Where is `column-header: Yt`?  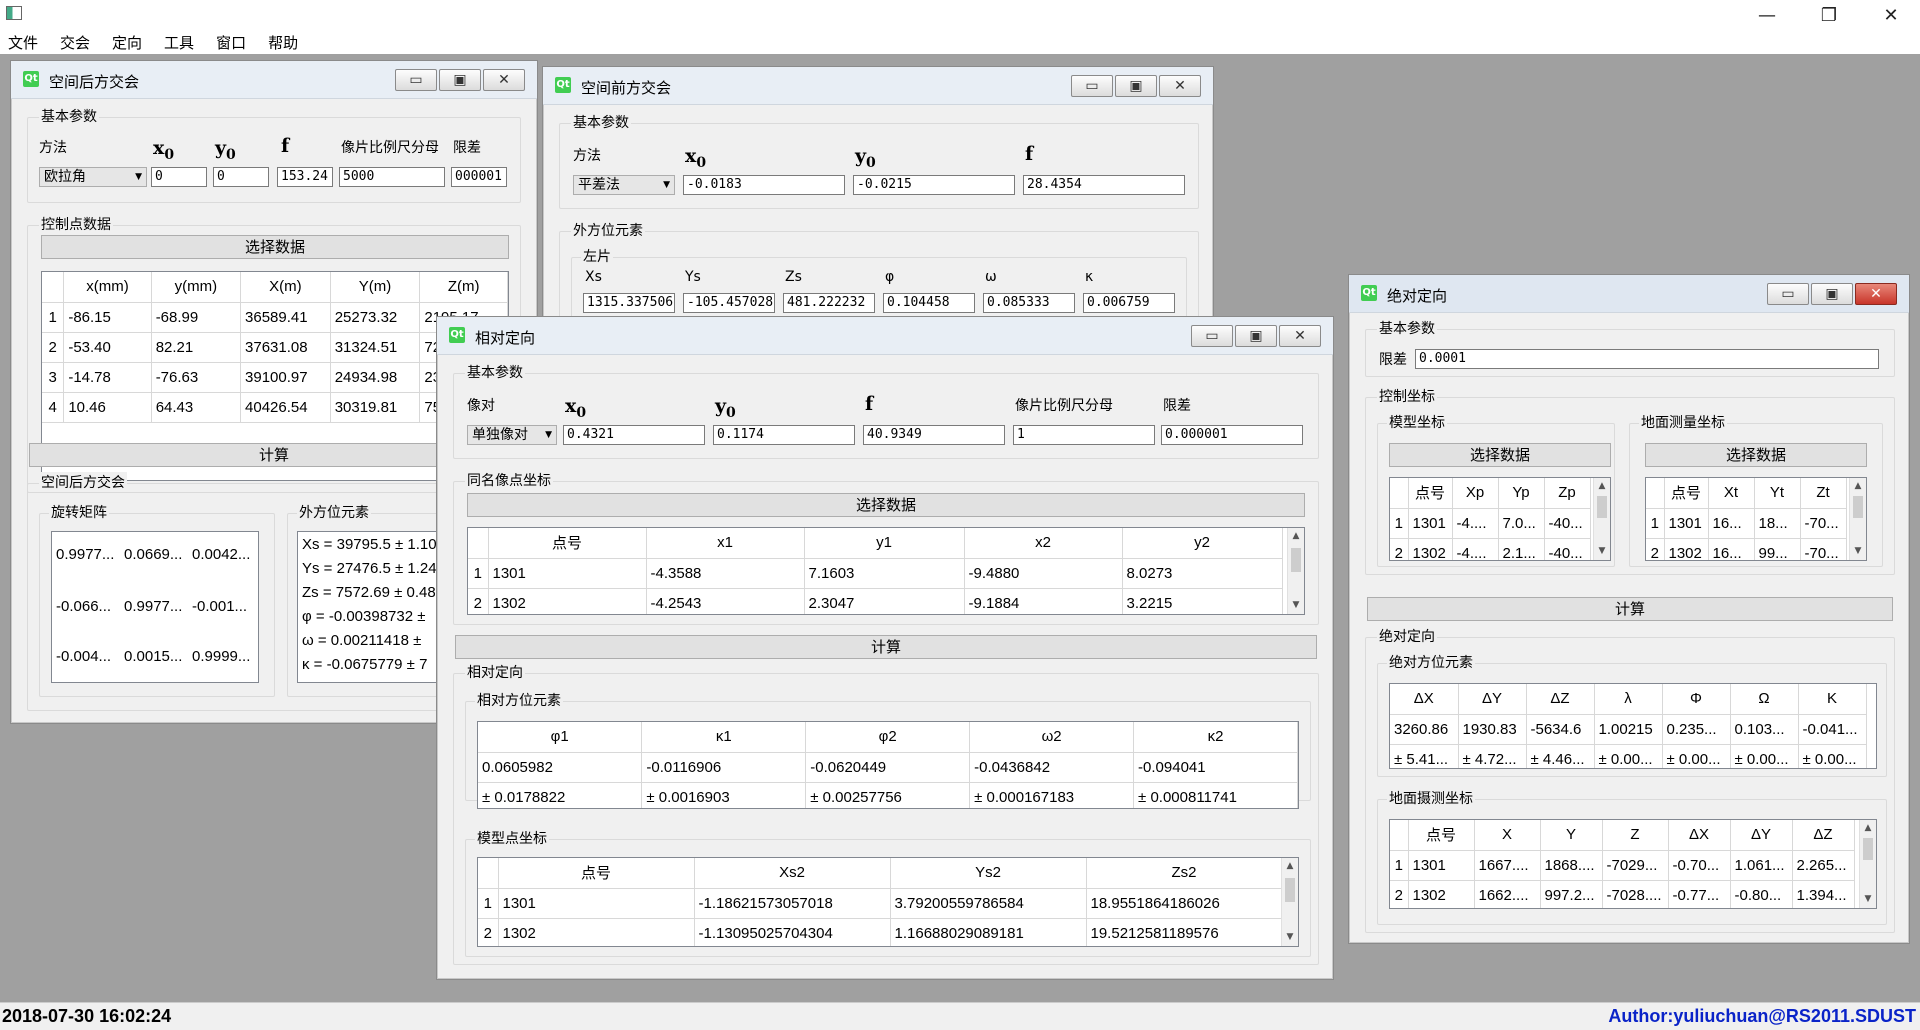 column-header: Yt is located at coordinates (1777, 493).